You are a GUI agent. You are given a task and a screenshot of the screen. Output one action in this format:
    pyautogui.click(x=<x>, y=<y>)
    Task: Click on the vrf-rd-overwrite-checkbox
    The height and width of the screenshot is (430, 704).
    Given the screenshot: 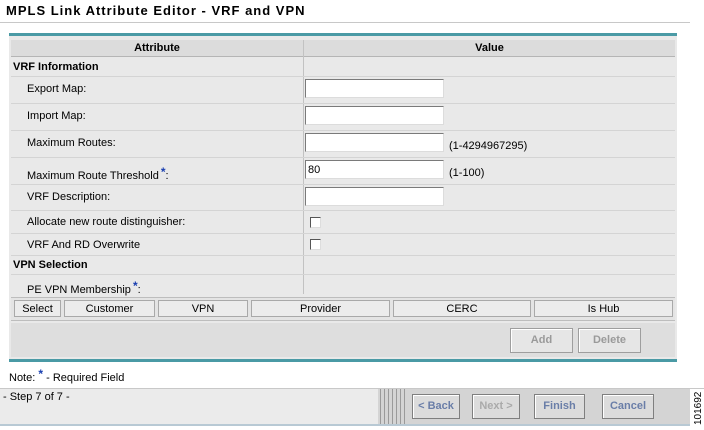 What is the action you would take?
    pyautogui.click(x=315, y=244)
    